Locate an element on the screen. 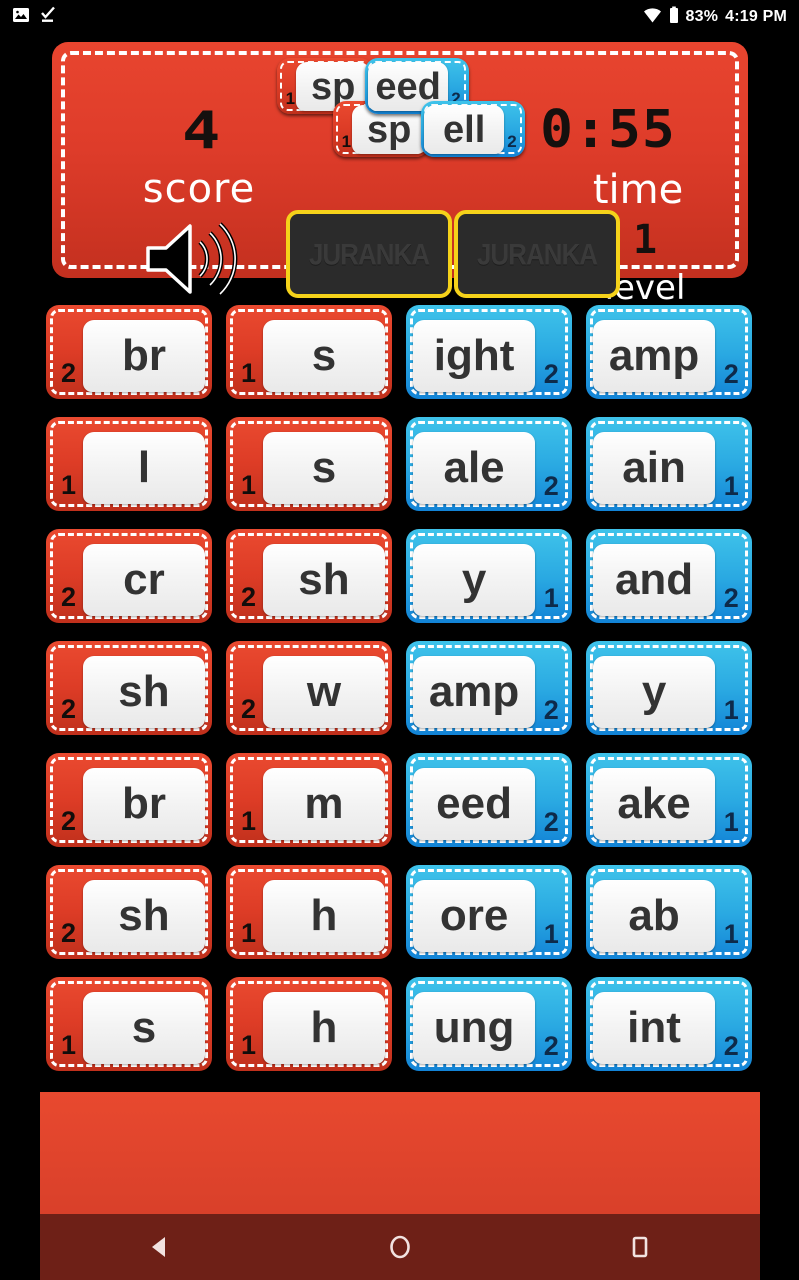 This screenshot has width=799, height=1280. clock-time: 4:19 PM is located at coordinates (756, 16).